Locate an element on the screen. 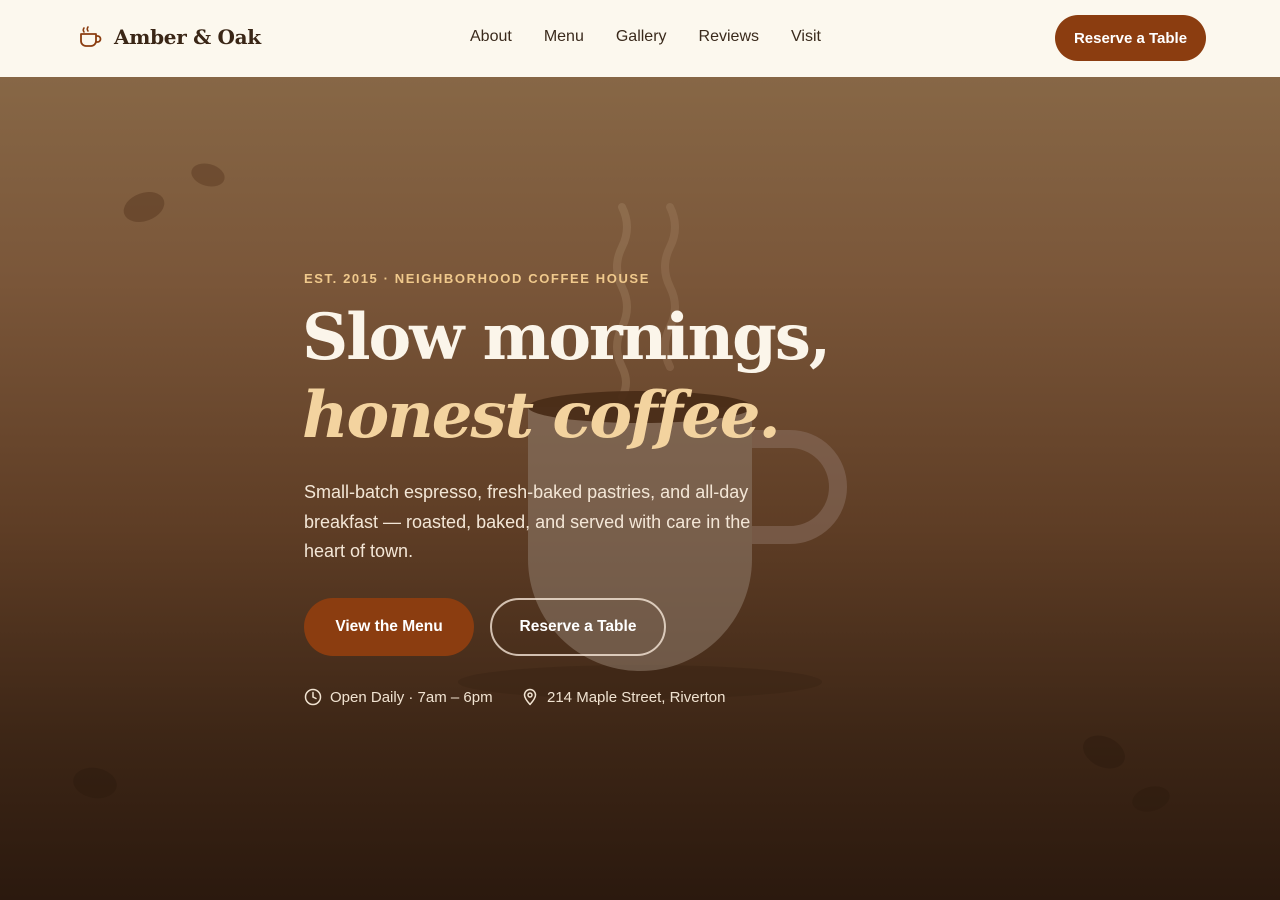 The image size is (1280, 900). hero-headline: Slow mornings, honest coffee. is located at coordinates (566, 377).